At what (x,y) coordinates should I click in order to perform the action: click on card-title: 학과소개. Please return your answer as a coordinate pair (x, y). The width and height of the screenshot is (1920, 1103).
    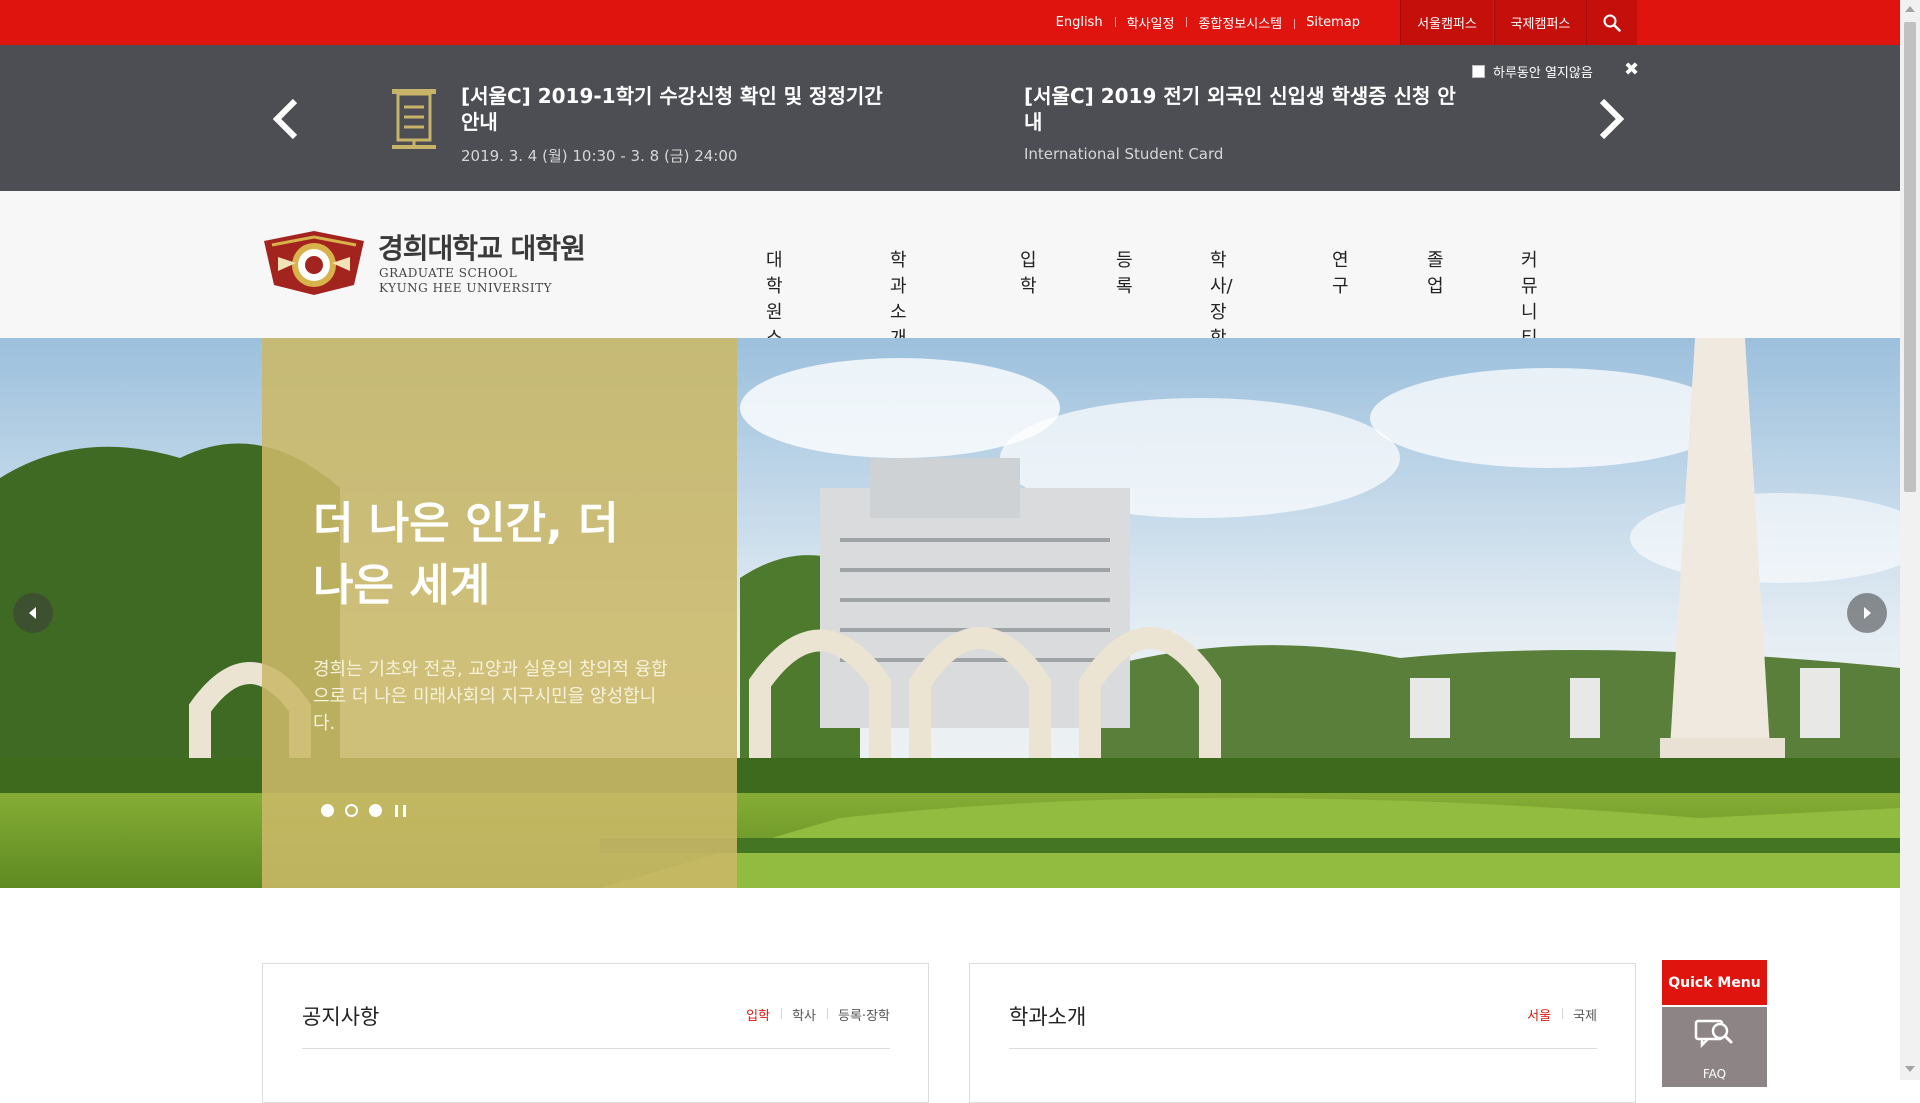
    Looking at the image, I should click on (1048, 1017).